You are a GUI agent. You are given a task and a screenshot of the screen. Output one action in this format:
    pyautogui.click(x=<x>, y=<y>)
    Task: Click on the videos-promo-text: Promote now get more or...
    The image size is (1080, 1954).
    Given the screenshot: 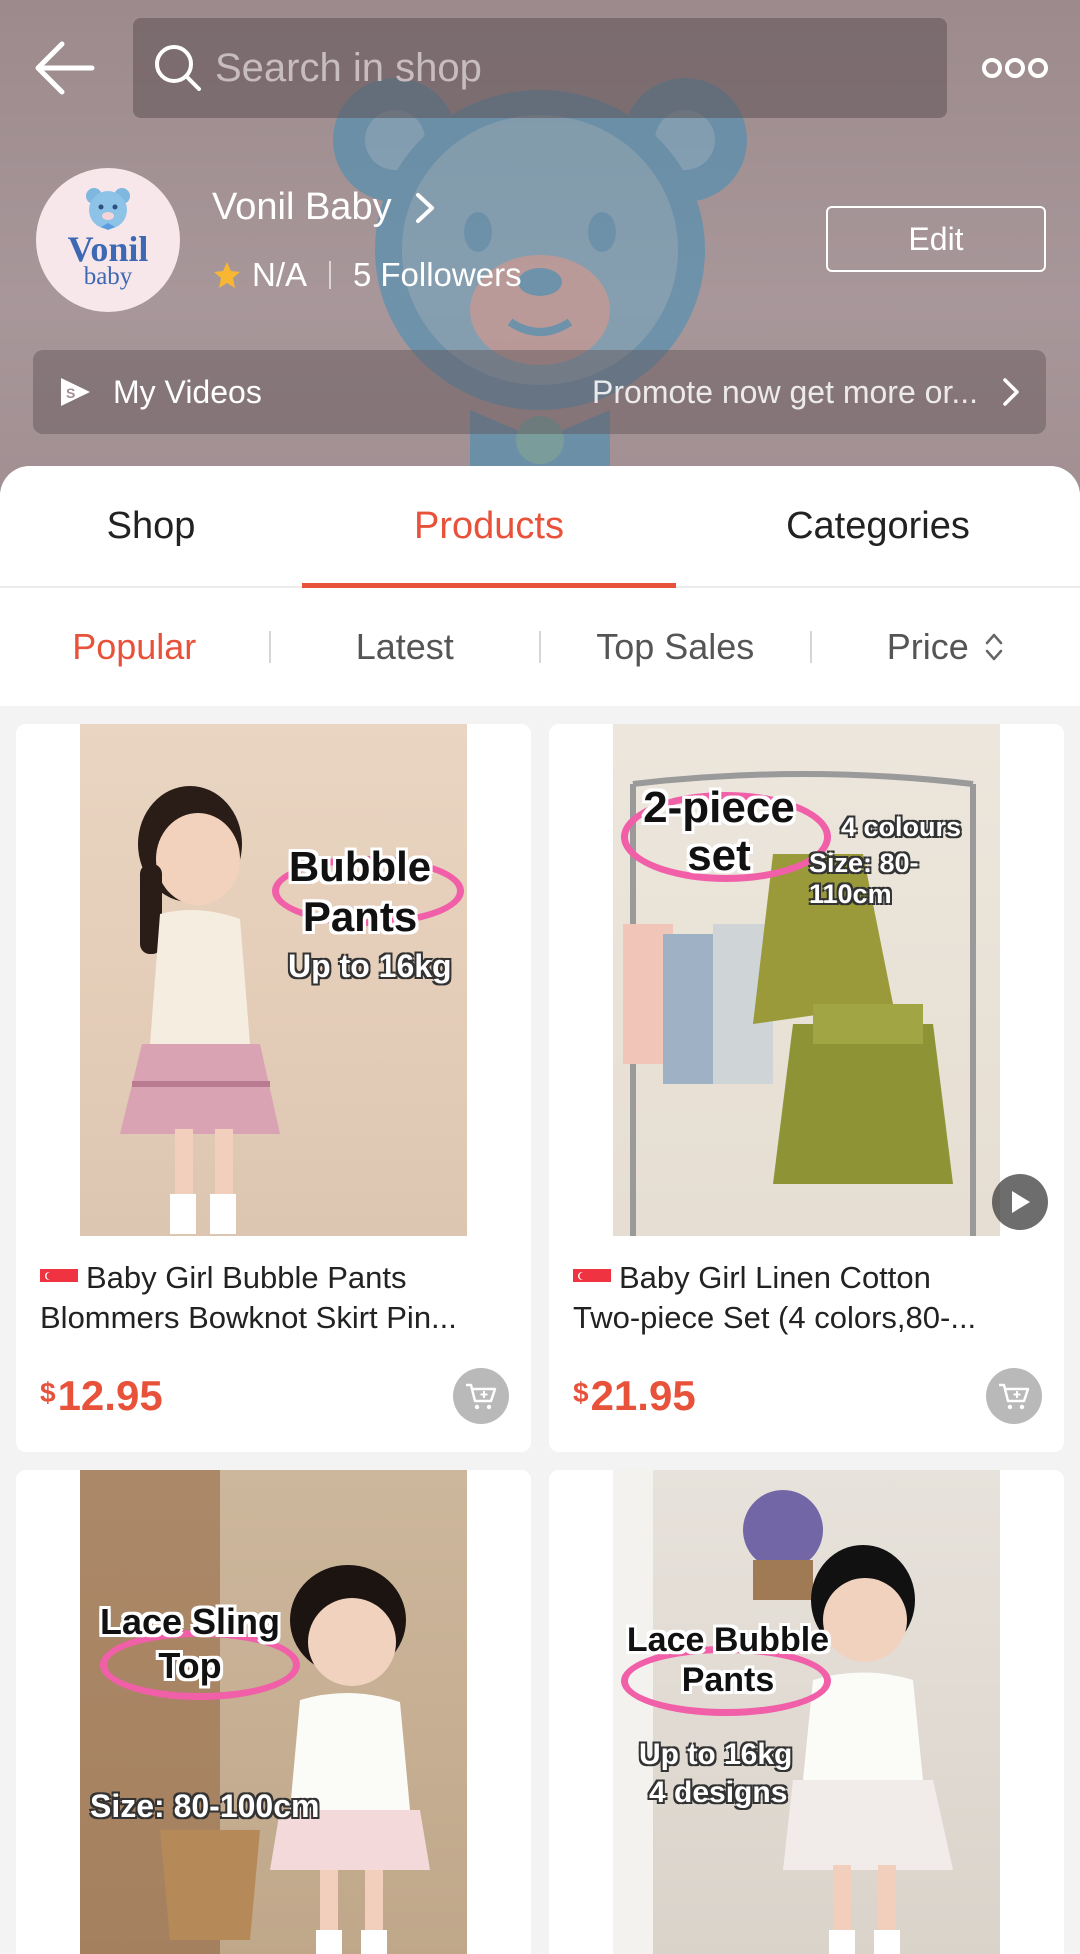 What is the action you would take?
    pyautogui.click(x=785, y=391)
    